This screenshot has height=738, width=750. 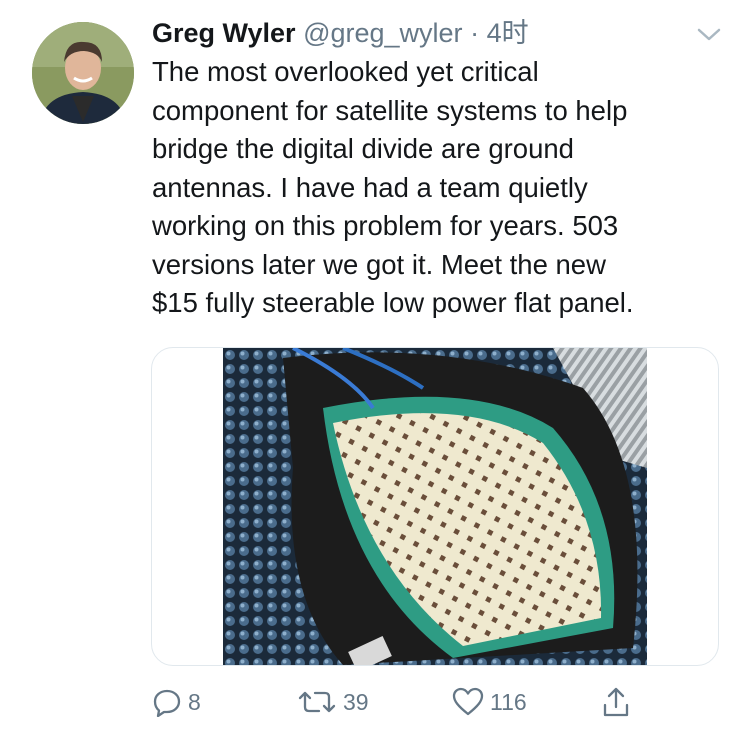 I want to click on tweet-menu-button, so click(x=709, y=34).